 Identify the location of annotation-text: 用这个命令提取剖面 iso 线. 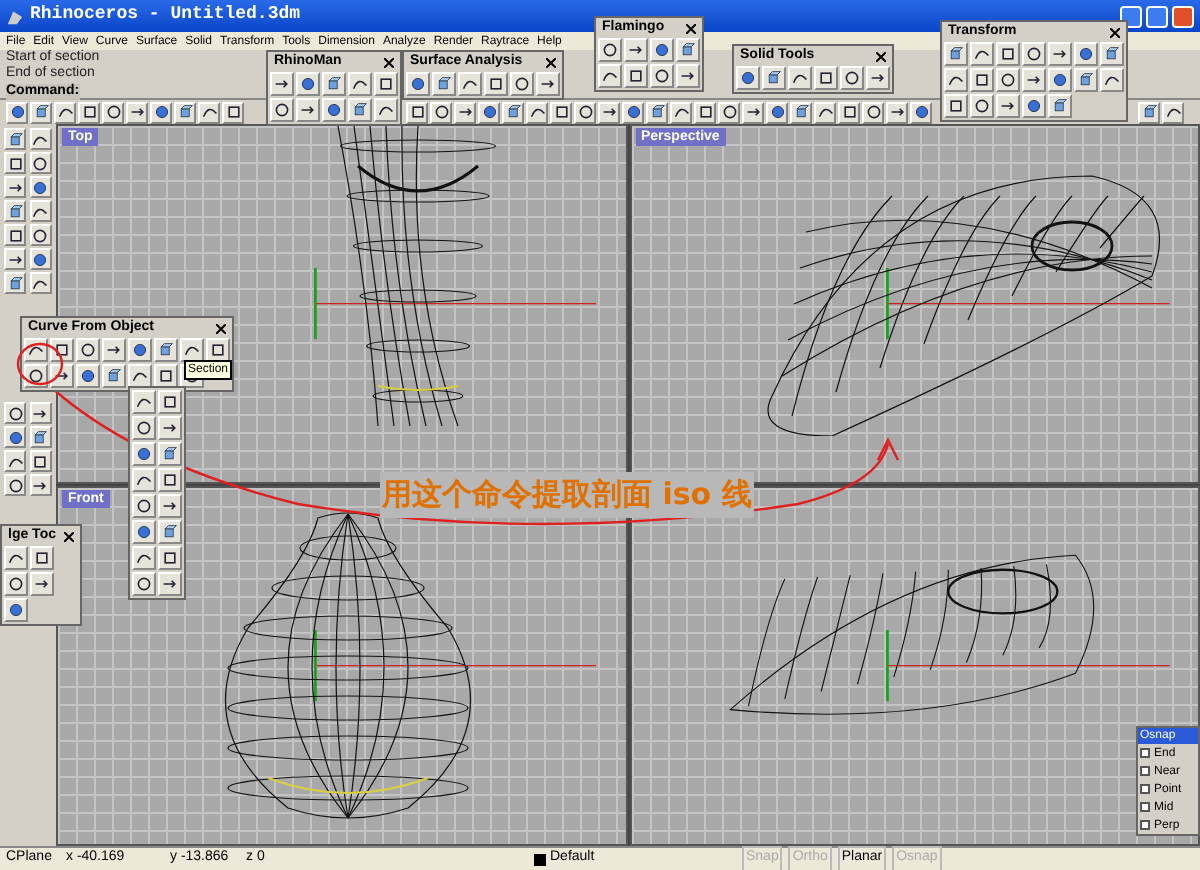
(567, 494).